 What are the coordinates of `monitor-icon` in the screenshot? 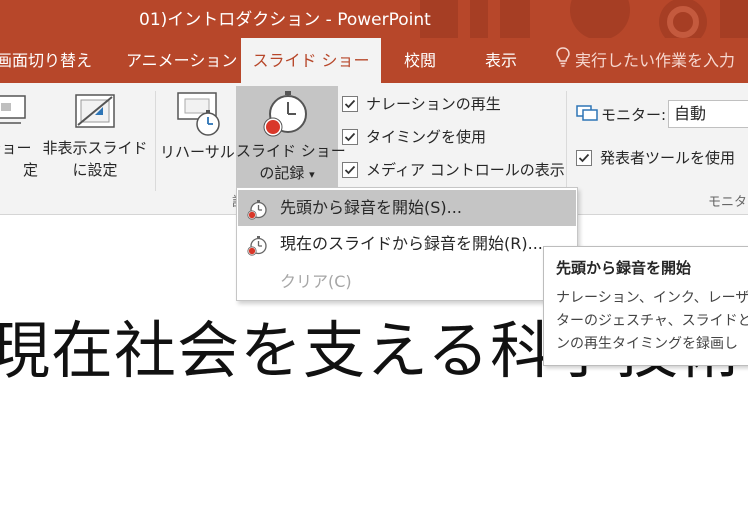 It's located at (587, 115).